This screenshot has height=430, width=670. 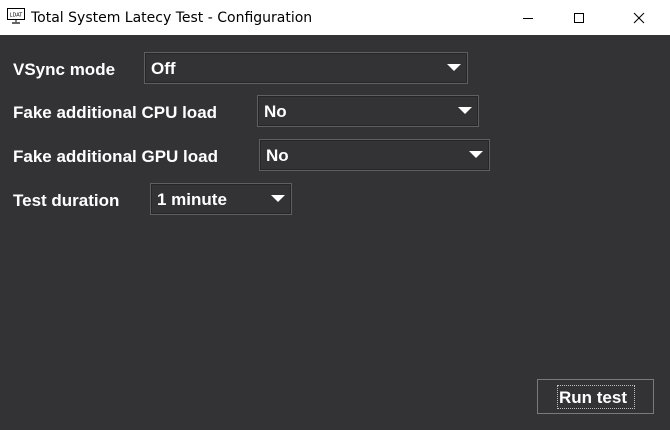 I want to click on maximize-button, so click(x=579, y=17).